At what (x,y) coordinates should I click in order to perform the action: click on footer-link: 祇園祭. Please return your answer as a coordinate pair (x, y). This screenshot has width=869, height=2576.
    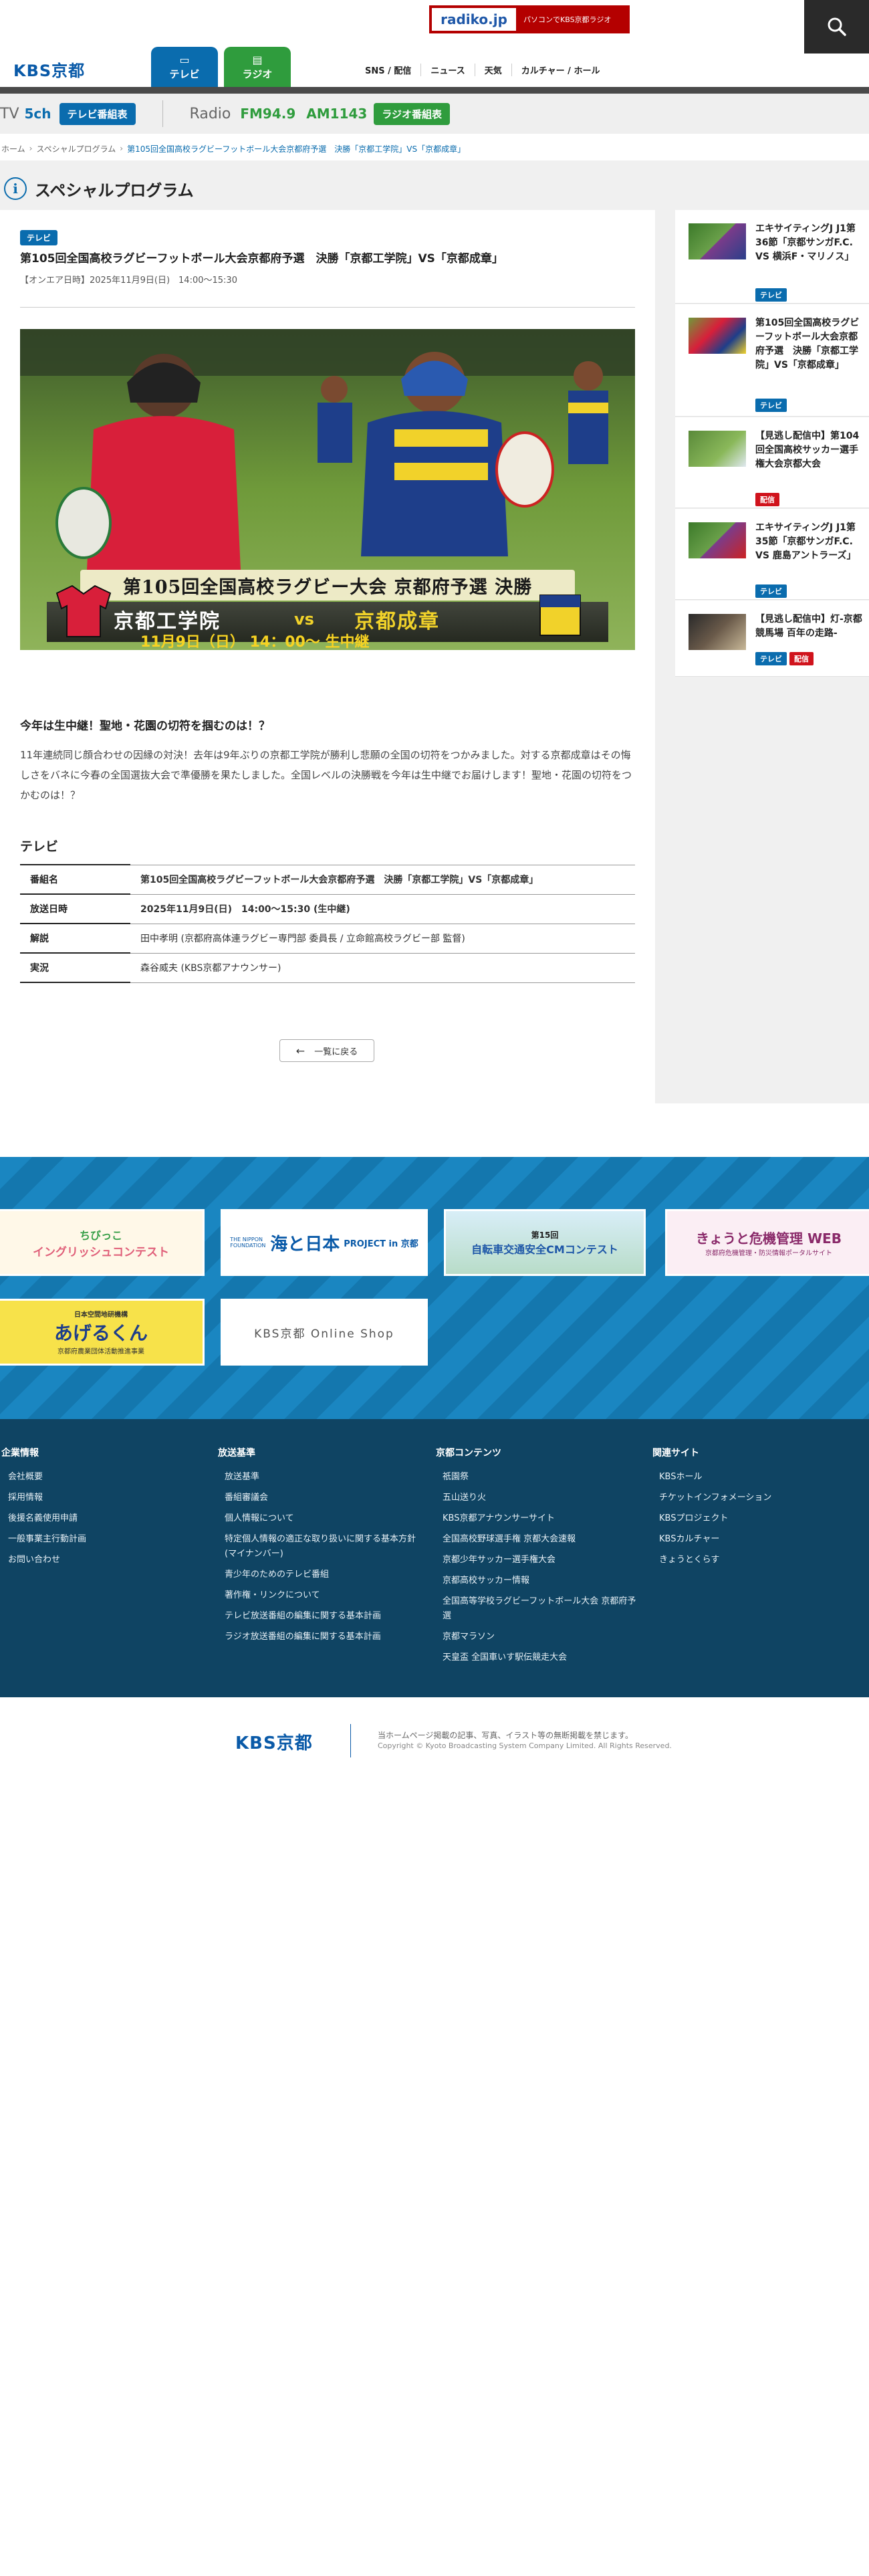
    Looking at the image, I should click on (536, 1477).